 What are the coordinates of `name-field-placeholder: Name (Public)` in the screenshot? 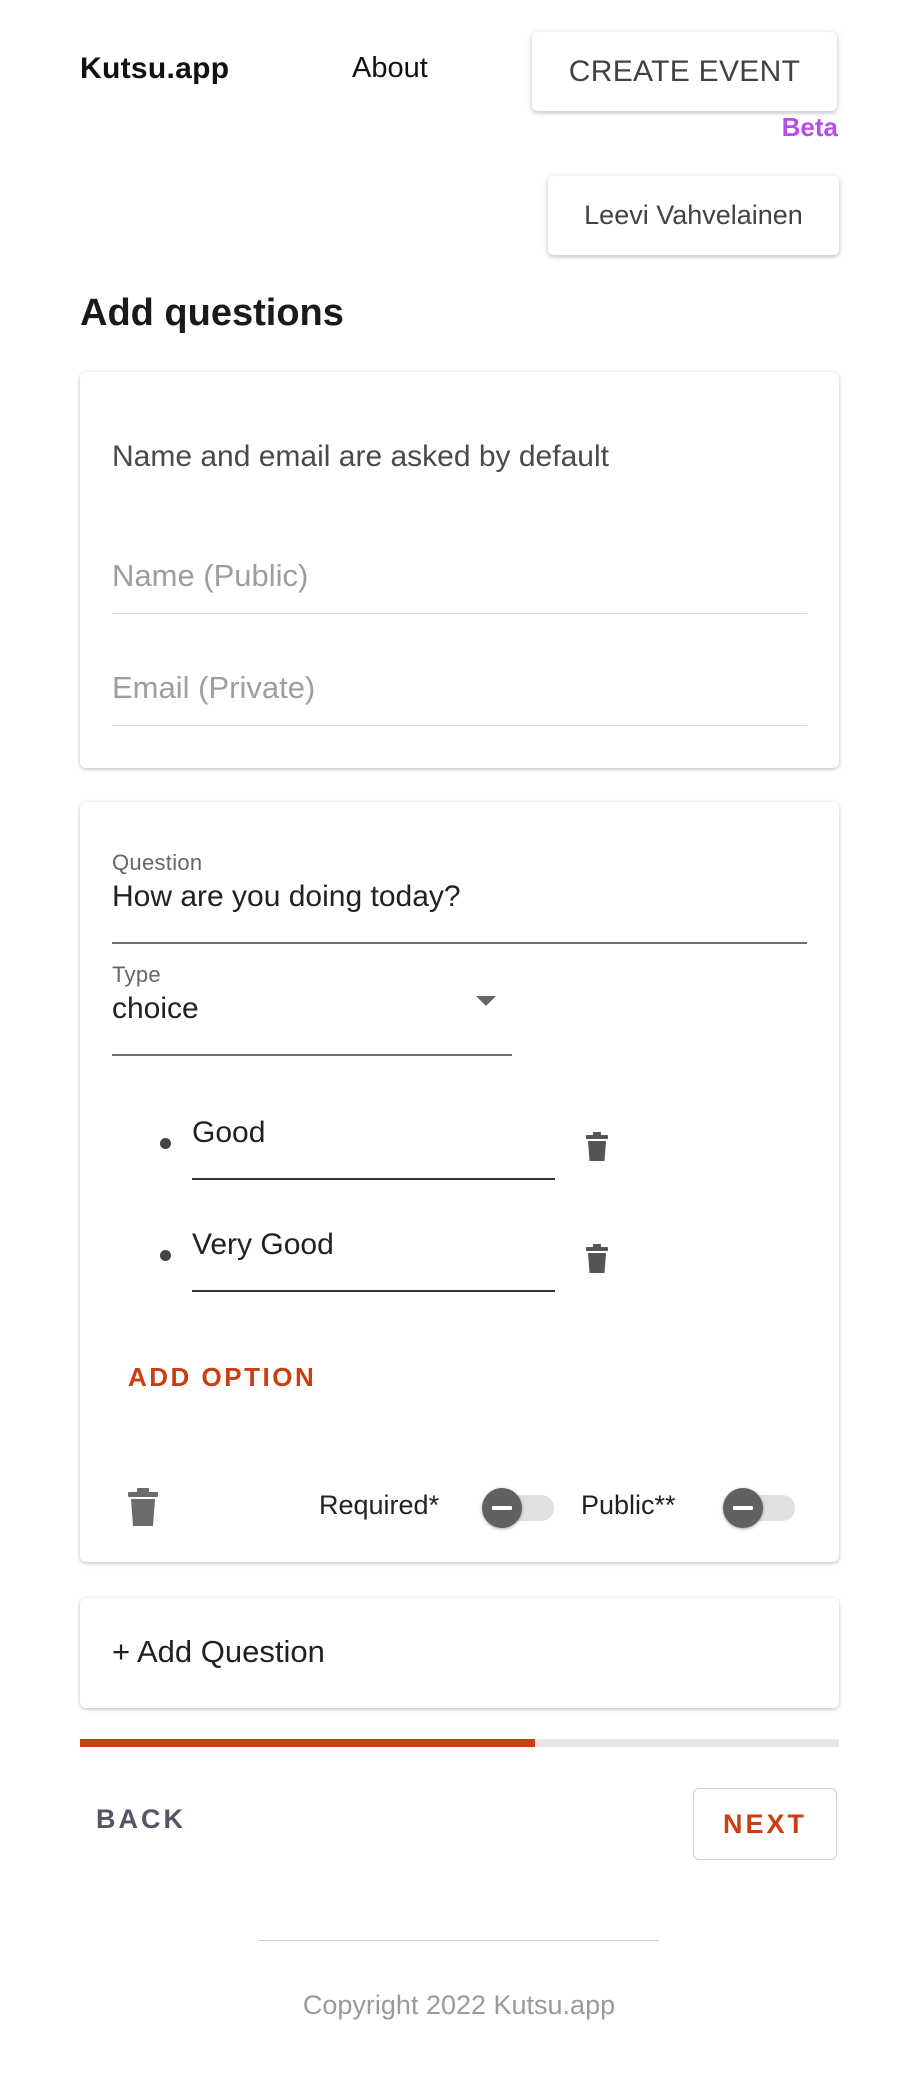 It's located at (210, 575).